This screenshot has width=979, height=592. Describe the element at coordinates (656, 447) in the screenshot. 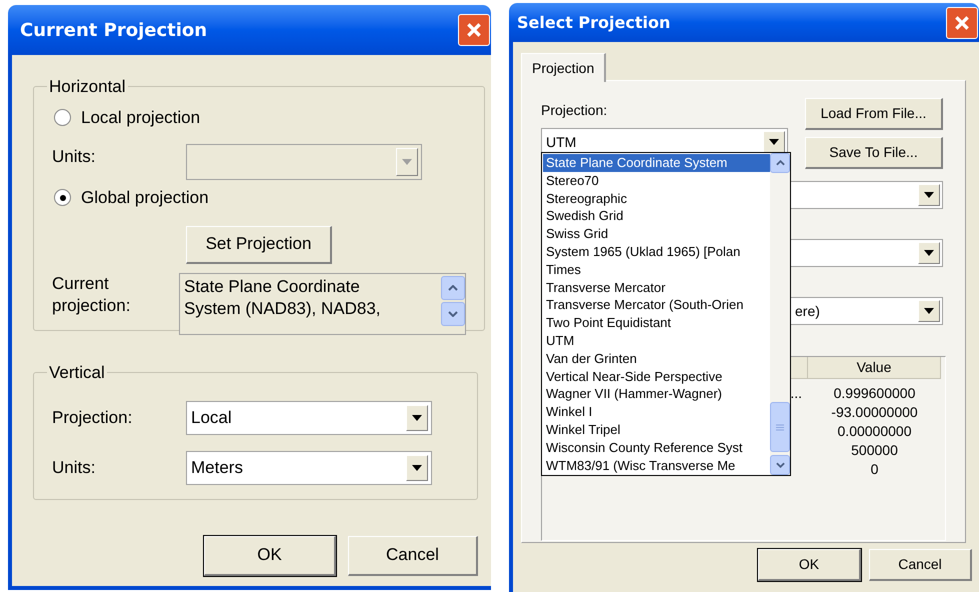

I see `list-item: Wisconsin County Reference Syst` at that location.